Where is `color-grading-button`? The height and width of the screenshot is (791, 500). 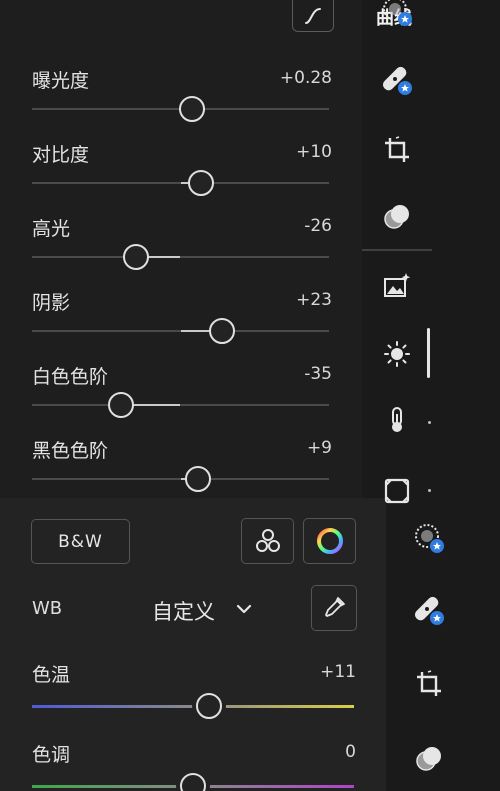
color-grading-button is located at coordinates (329, 541).